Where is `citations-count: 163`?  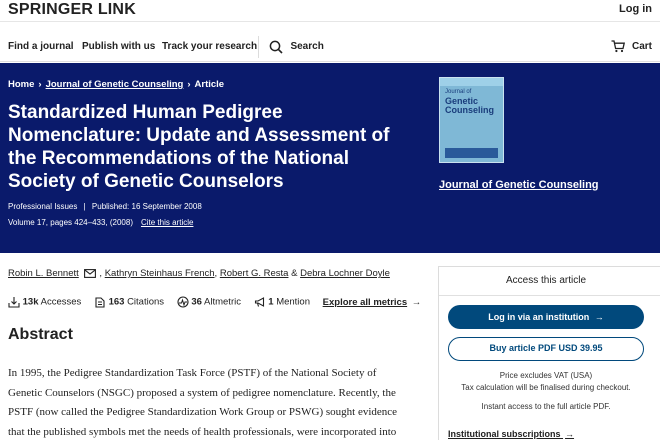 citations-count: 163 is located at coordinates (116, 302).